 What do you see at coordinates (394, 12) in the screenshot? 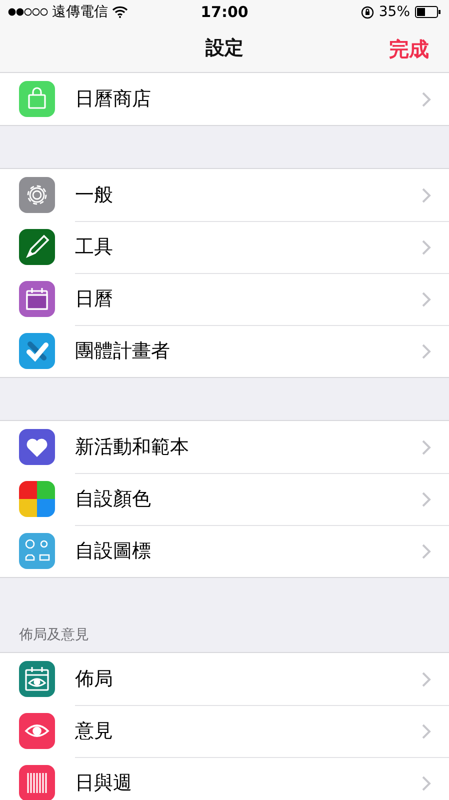
I see `battery-percent: 35%` at bounding box center [394, 12].